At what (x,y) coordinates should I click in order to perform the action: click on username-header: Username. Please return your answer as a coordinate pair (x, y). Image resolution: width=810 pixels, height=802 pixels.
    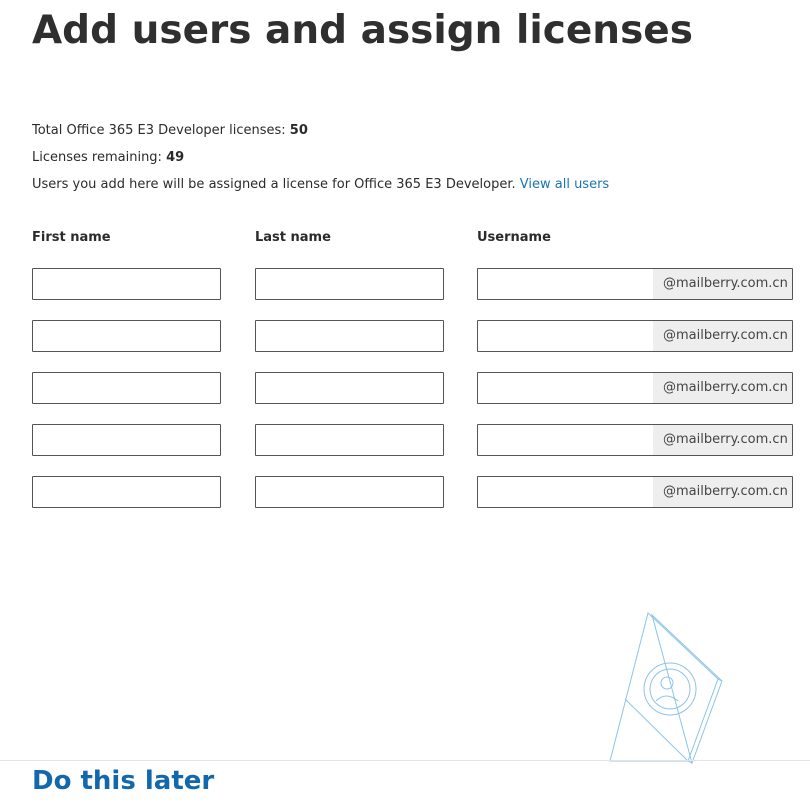
    Looking at the image, I should click on (514, 237).